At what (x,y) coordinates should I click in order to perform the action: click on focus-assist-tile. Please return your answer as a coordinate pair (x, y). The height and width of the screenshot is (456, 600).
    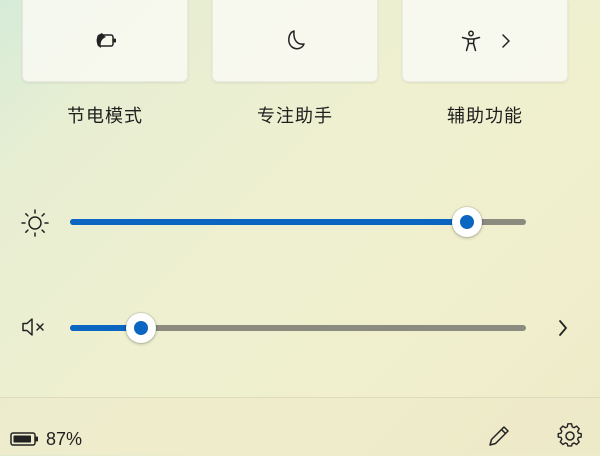
    Looking at the image, I should click on (295, 41).